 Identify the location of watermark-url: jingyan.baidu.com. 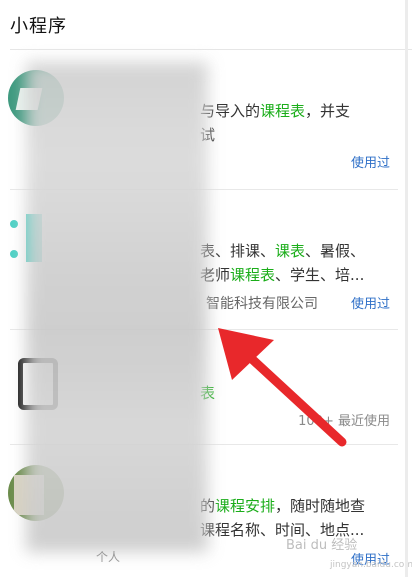
(371, 565).